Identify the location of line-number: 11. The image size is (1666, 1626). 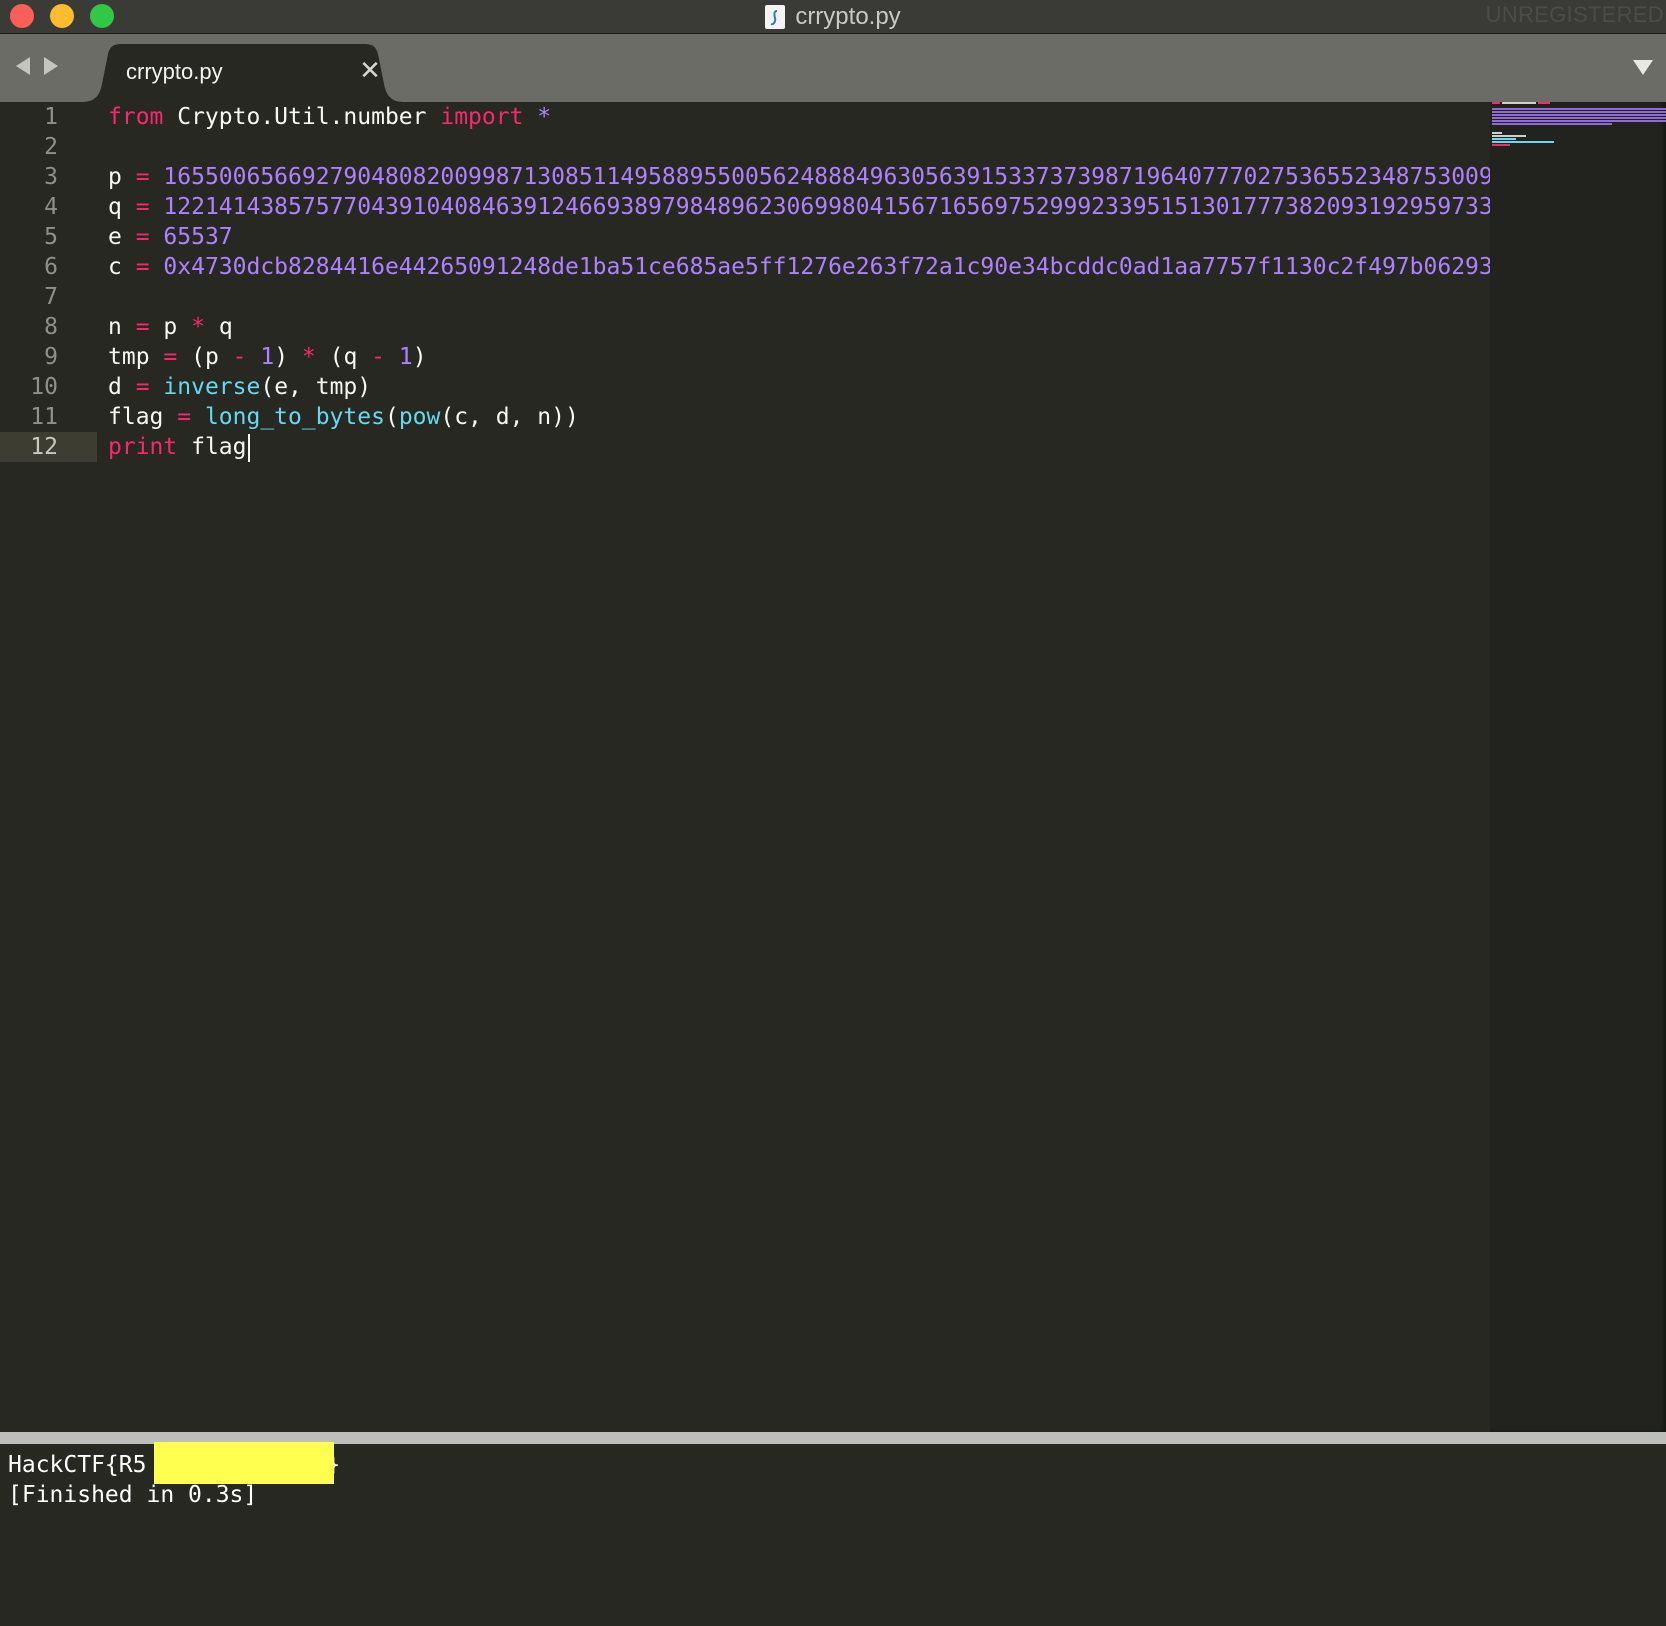
(44, 417).